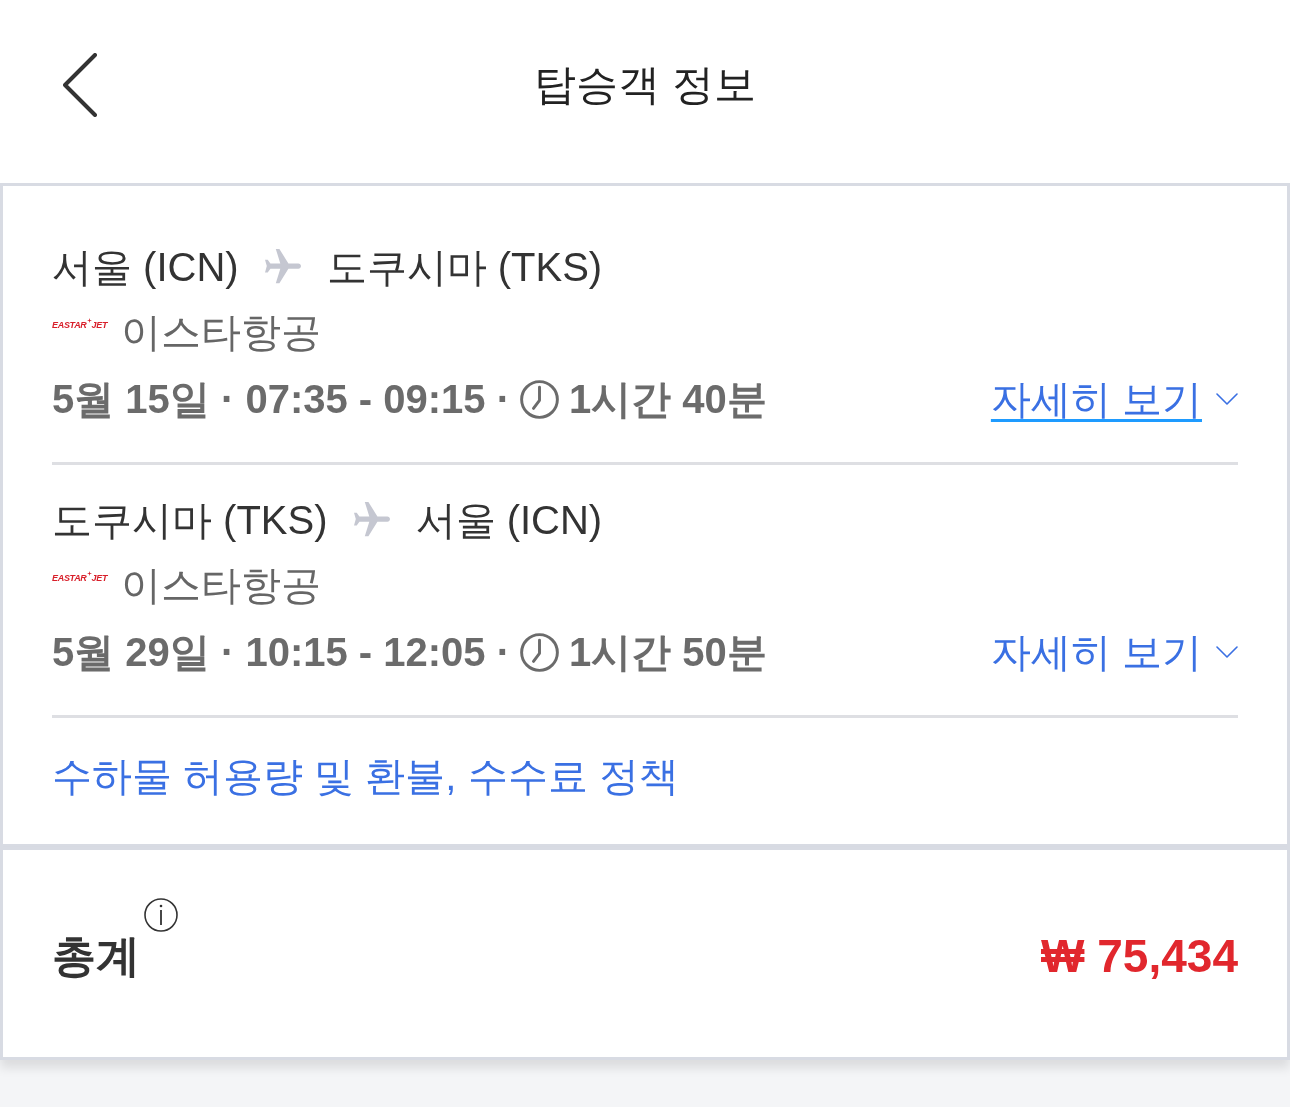 The image size is (1290, 1107). I want to click on page-title: 탑승객 정보, so click(645, 84).